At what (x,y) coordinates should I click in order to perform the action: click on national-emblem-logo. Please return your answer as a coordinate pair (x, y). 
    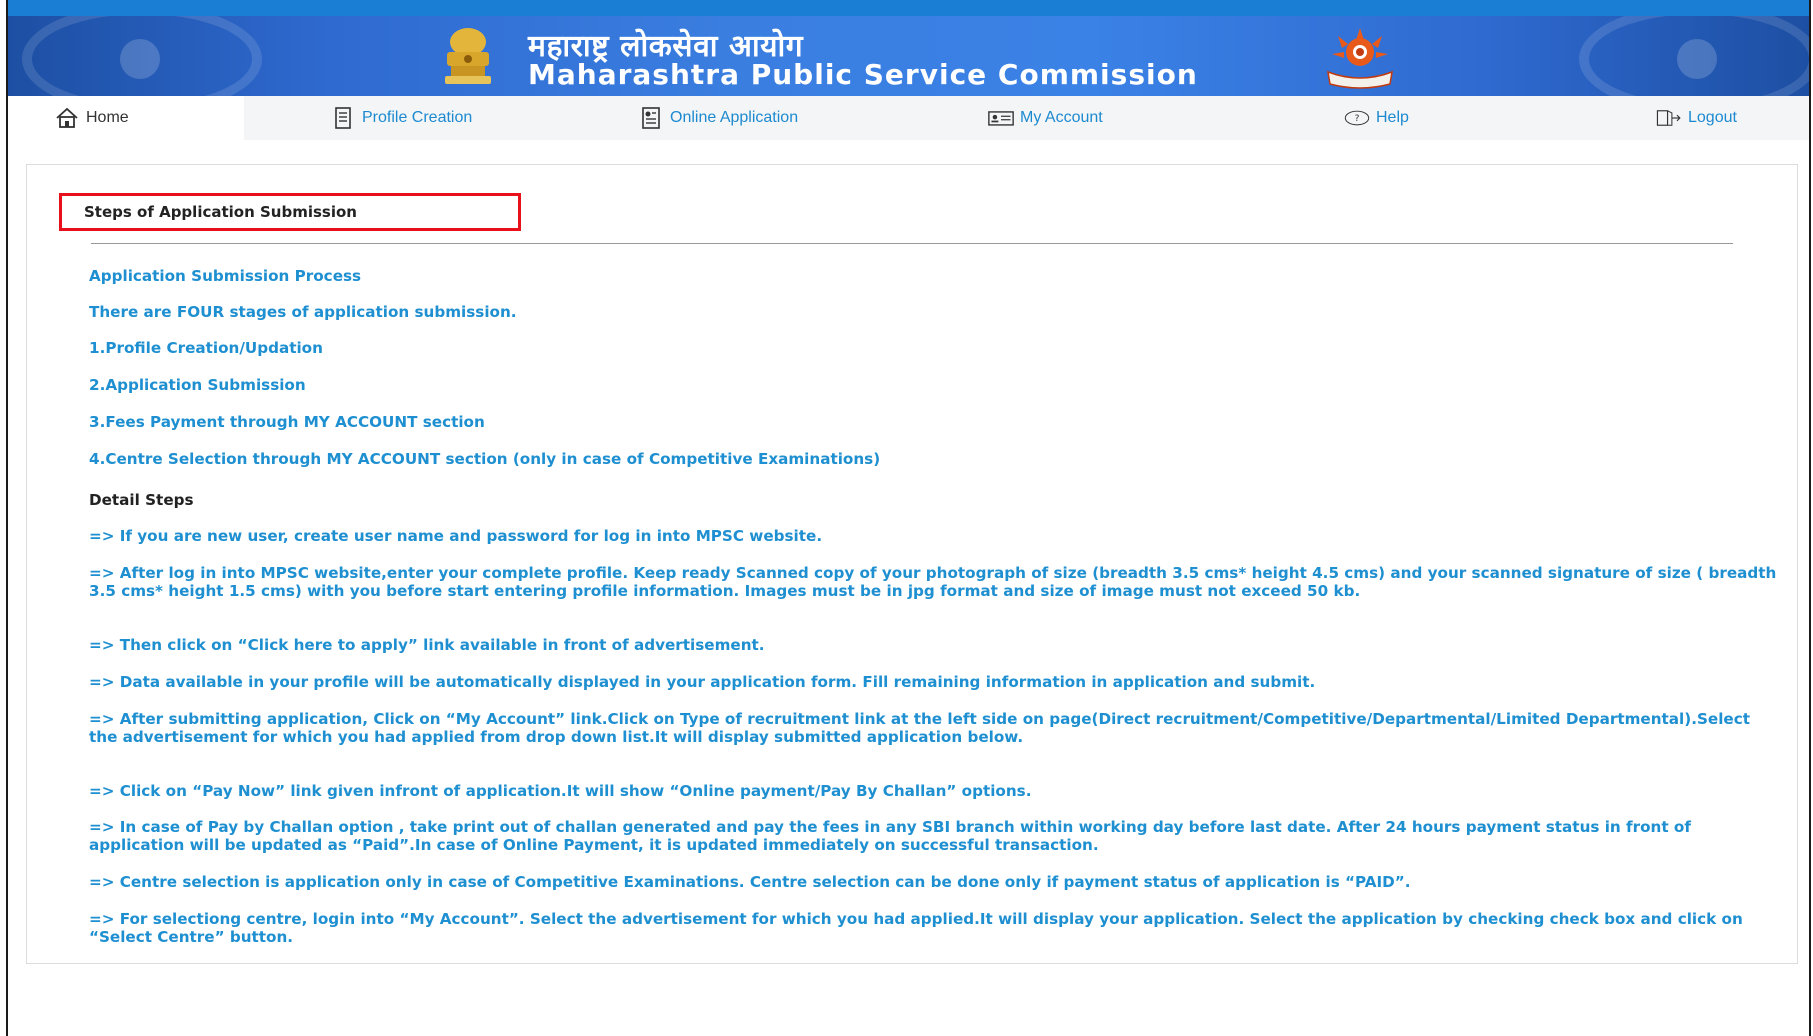
    Looking at the image, I should click on (468, 56).